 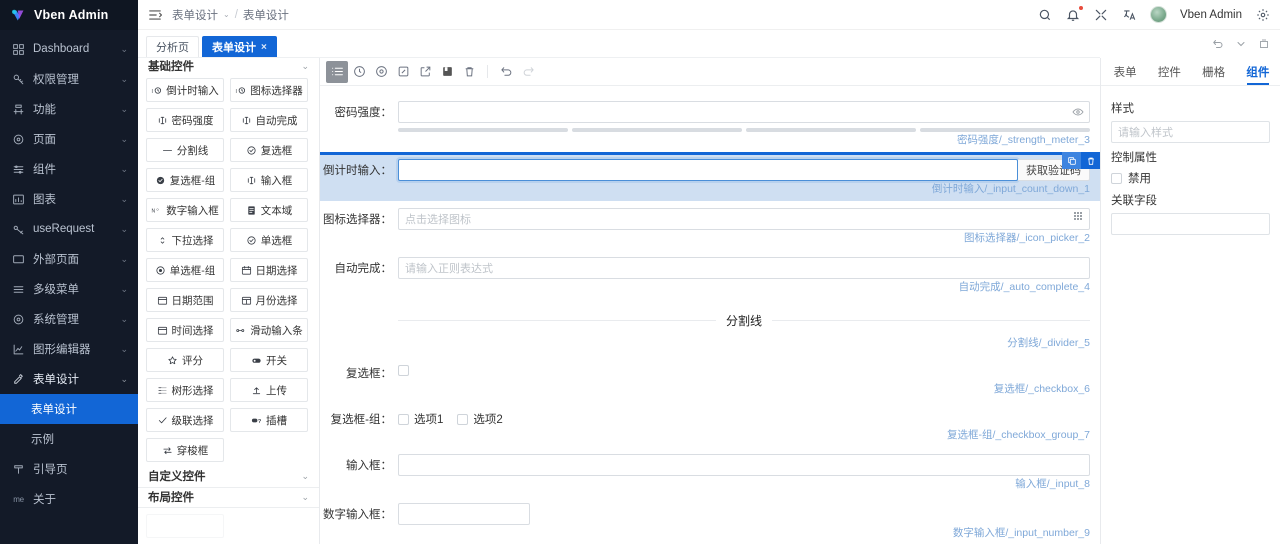 What do you see at coordinates (744, 369) in the screenshot?
I see `checkbox-control` at bounding box center [744, 369].